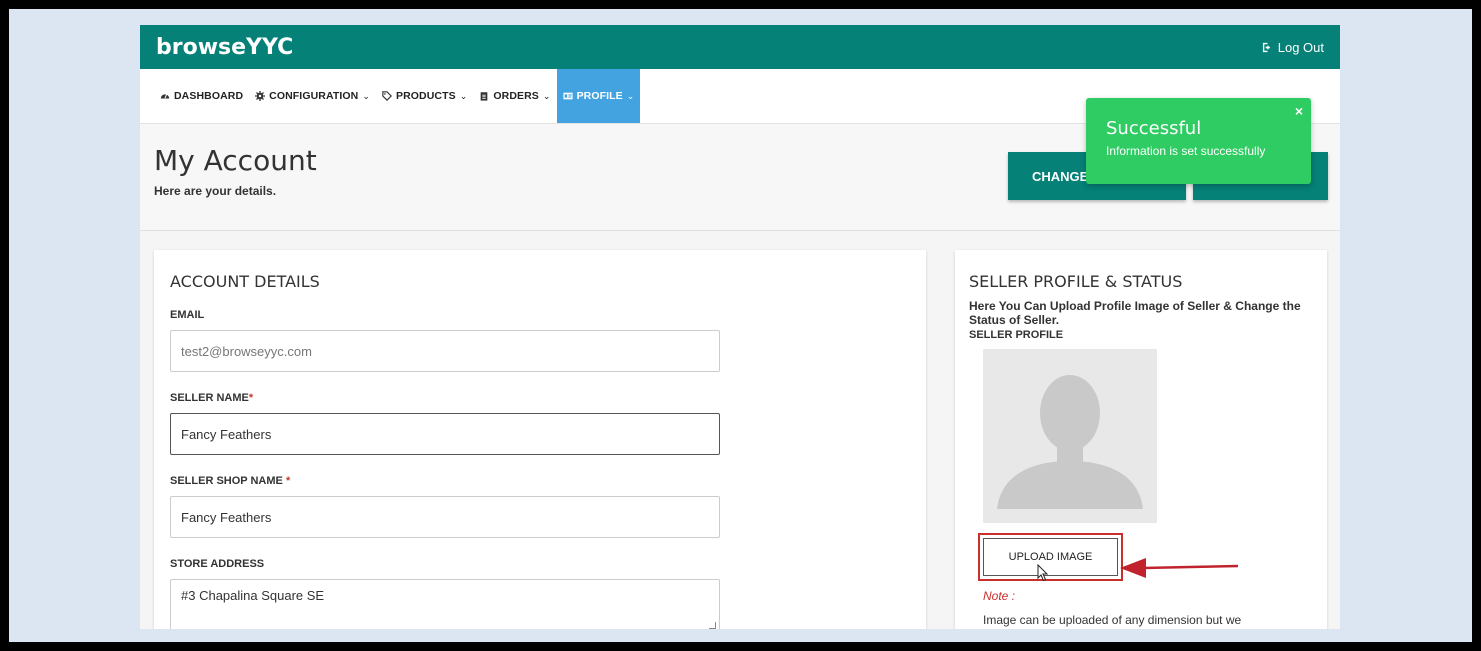  Describe the element at coordinates (253, 595) in the screenshot. I see `store-address-value: #3 Chapalina Square SE` at that location.